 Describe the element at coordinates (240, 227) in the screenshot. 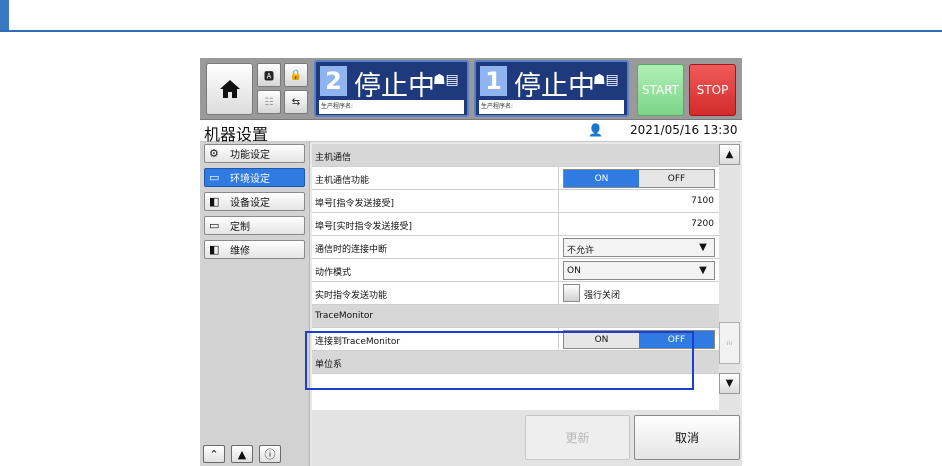

I see `sidebar-item-label: 定制` at that location.